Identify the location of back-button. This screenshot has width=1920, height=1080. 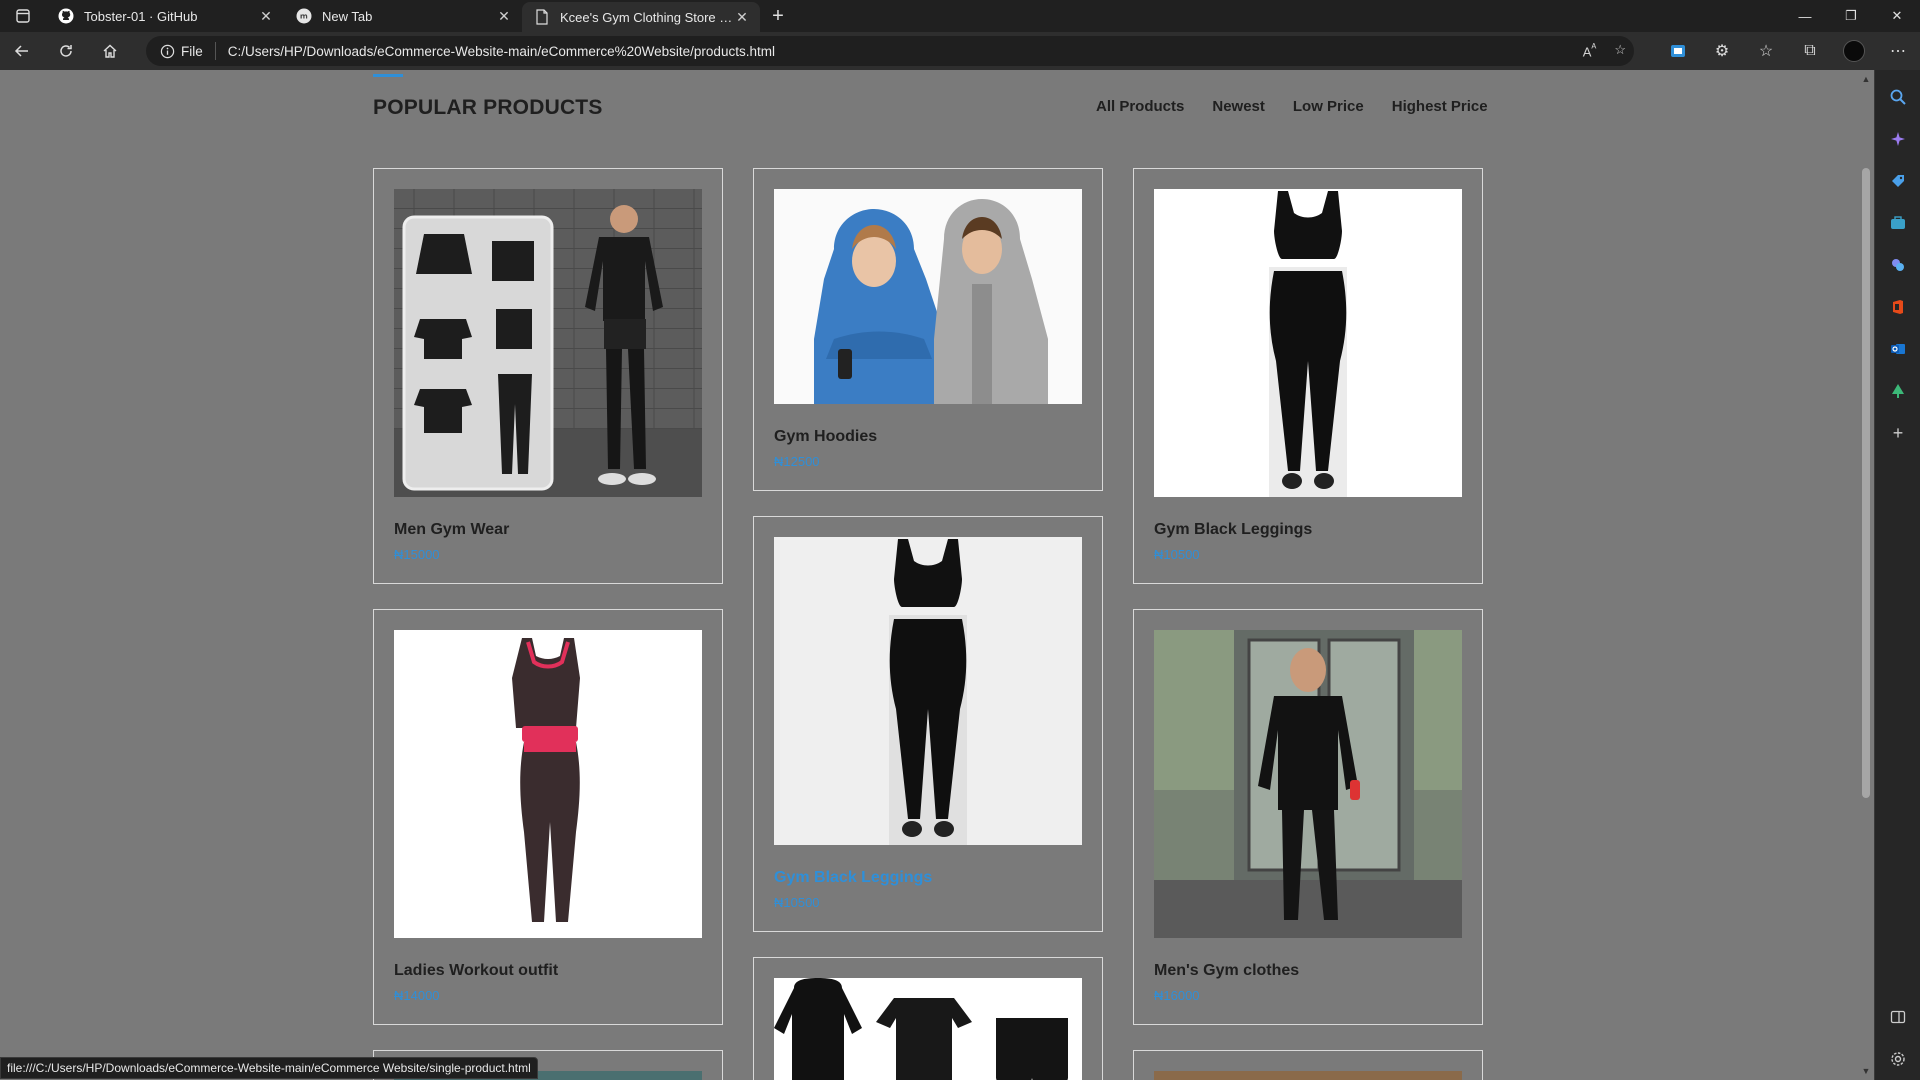
(22, 51).